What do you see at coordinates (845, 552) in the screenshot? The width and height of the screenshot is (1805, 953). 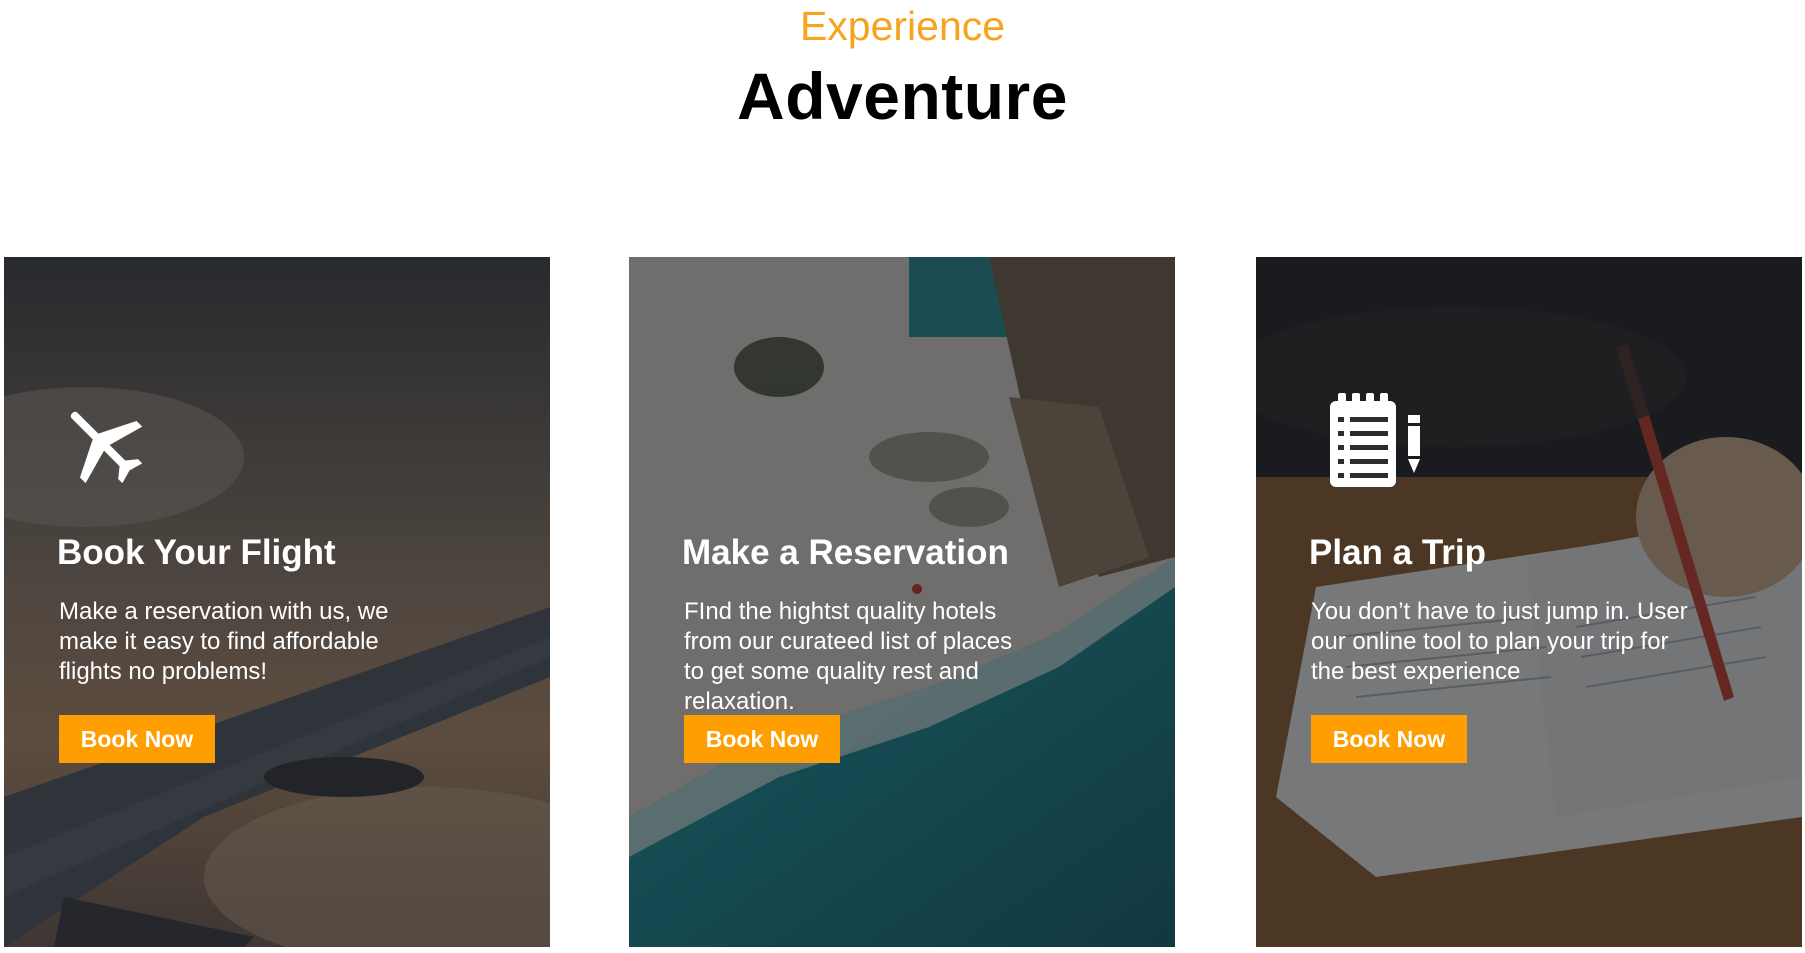 I see `card-title: Make a Reservation` at bounding box center [845, 552].